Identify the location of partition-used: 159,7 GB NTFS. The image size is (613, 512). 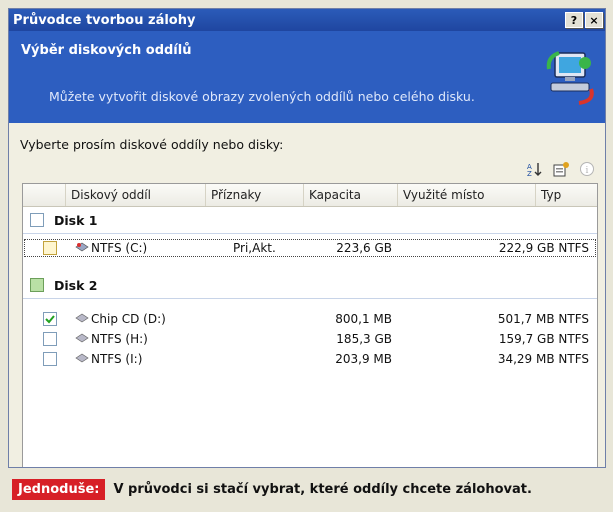
(543, 339).